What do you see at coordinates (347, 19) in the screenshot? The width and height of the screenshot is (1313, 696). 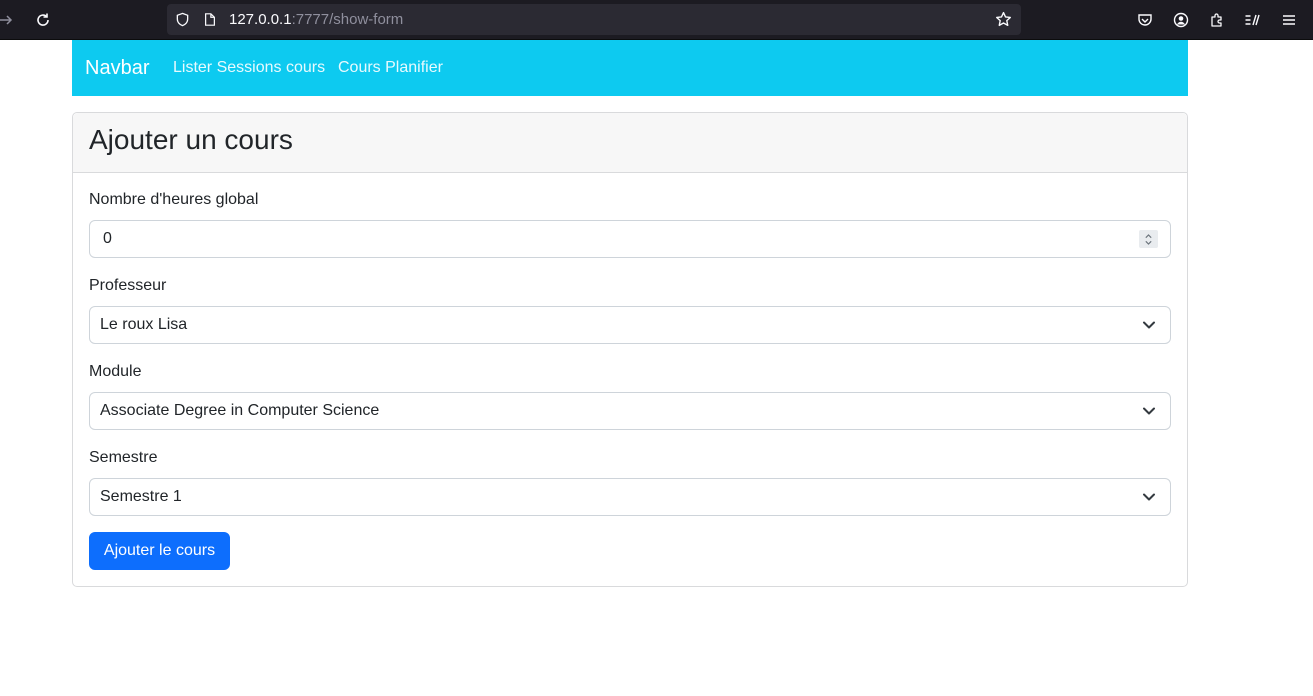 I see `url-path: :7777/show-form` at bounding box center [347, 19].